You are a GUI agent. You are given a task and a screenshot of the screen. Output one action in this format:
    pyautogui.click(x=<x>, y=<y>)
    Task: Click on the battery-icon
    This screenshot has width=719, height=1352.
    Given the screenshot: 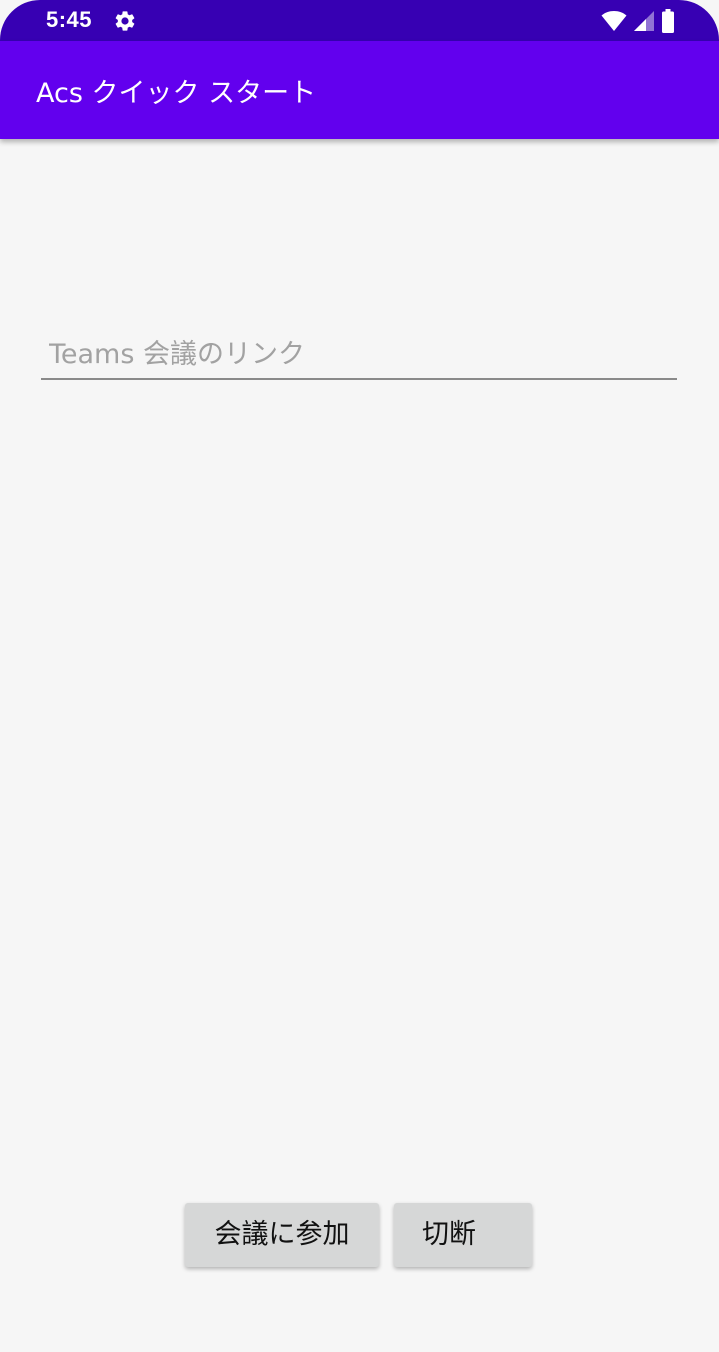 What is the action you would take?
    pyautogui.click(x=668, y=21)
    